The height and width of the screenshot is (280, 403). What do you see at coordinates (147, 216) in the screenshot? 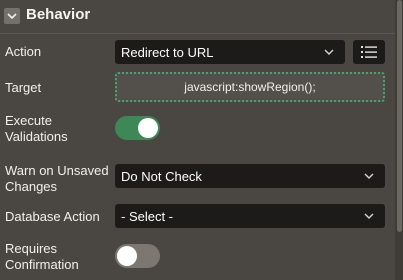
I see `database-action-select-value: - Select -` at bounding box center [147, 216].